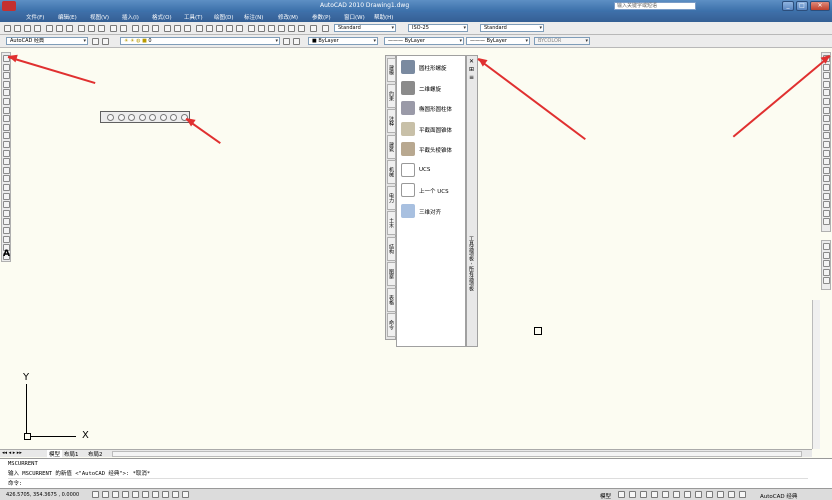  What do you see at coordinates (99, 17) in the screenshot?
I see `menu-item-2: 视图(V)` at bounding box center [99, 17].